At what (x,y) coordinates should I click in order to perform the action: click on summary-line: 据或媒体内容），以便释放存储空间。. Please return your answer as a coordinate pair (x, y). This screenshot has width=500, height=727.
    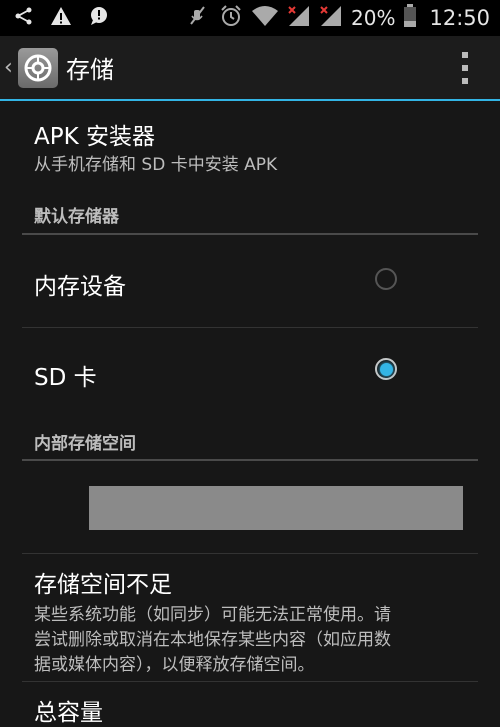
    Looking at the image, I should click on (174, 665).